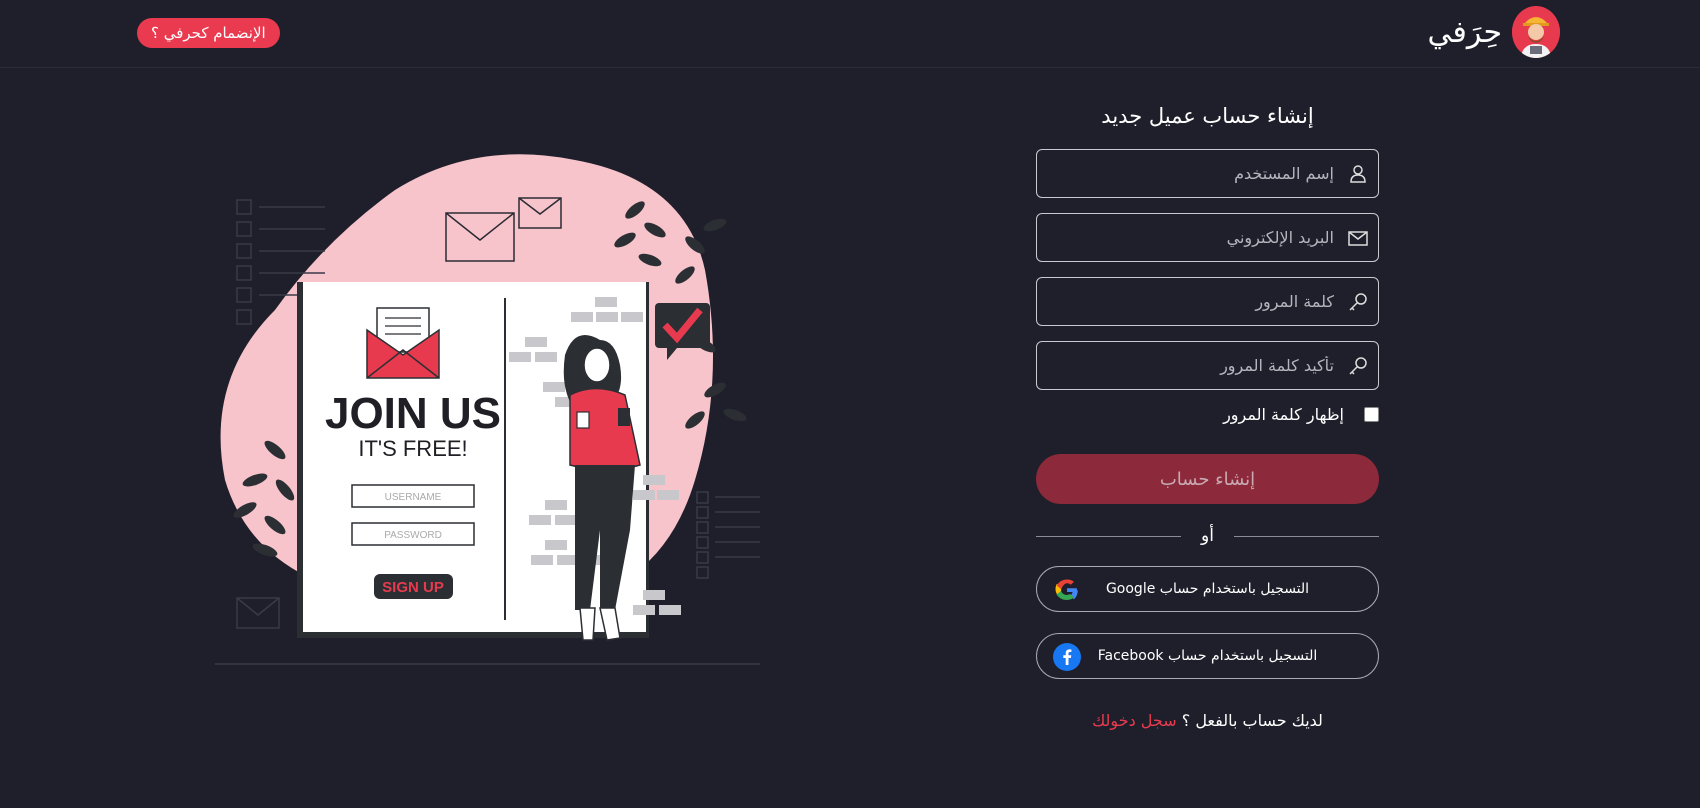 The height and width of the screenshot is (808, 1700). I want to click on confirm-password-field, so click(1207, 365).